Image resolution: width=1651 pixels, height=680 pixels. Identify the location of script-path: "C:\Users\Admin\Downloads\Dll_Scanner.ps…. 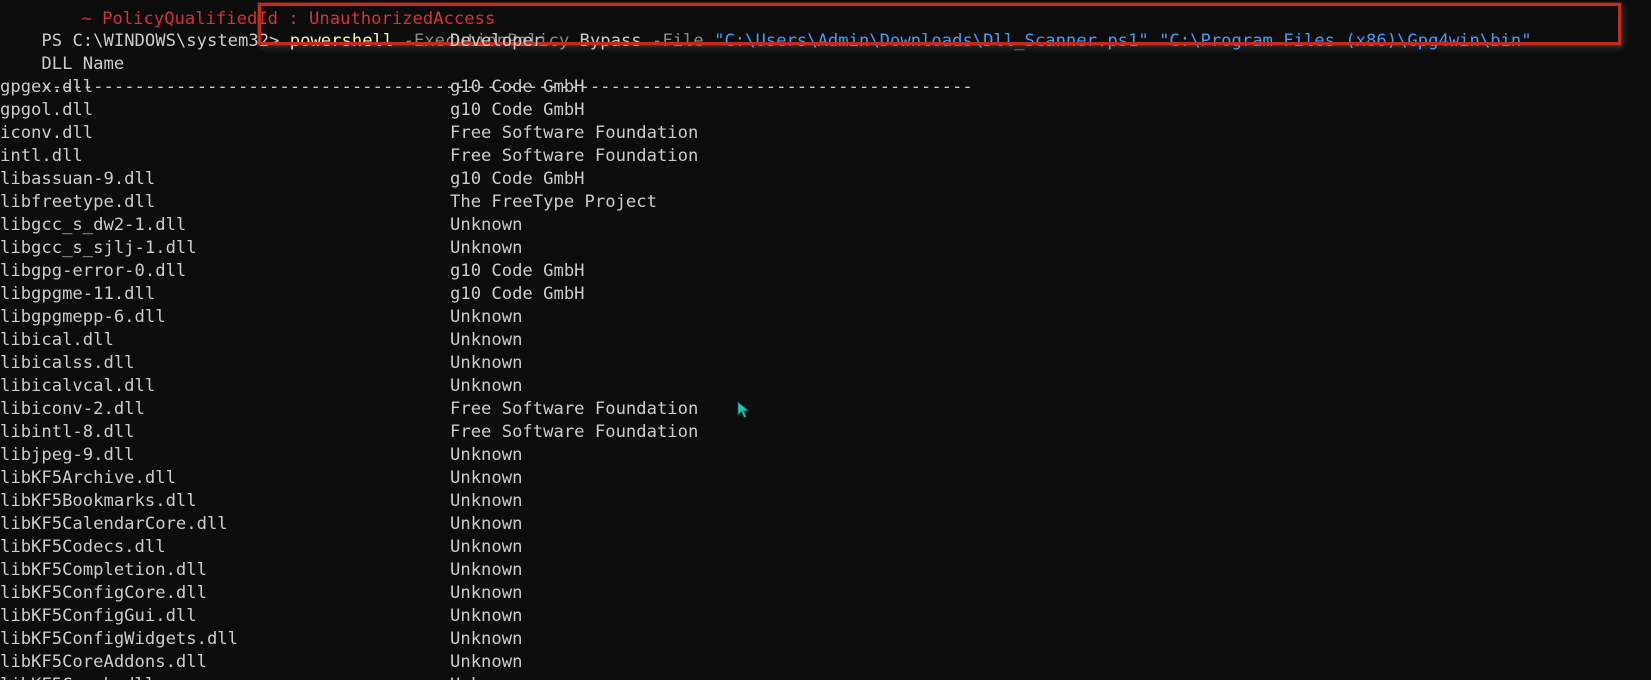
(931, 41).